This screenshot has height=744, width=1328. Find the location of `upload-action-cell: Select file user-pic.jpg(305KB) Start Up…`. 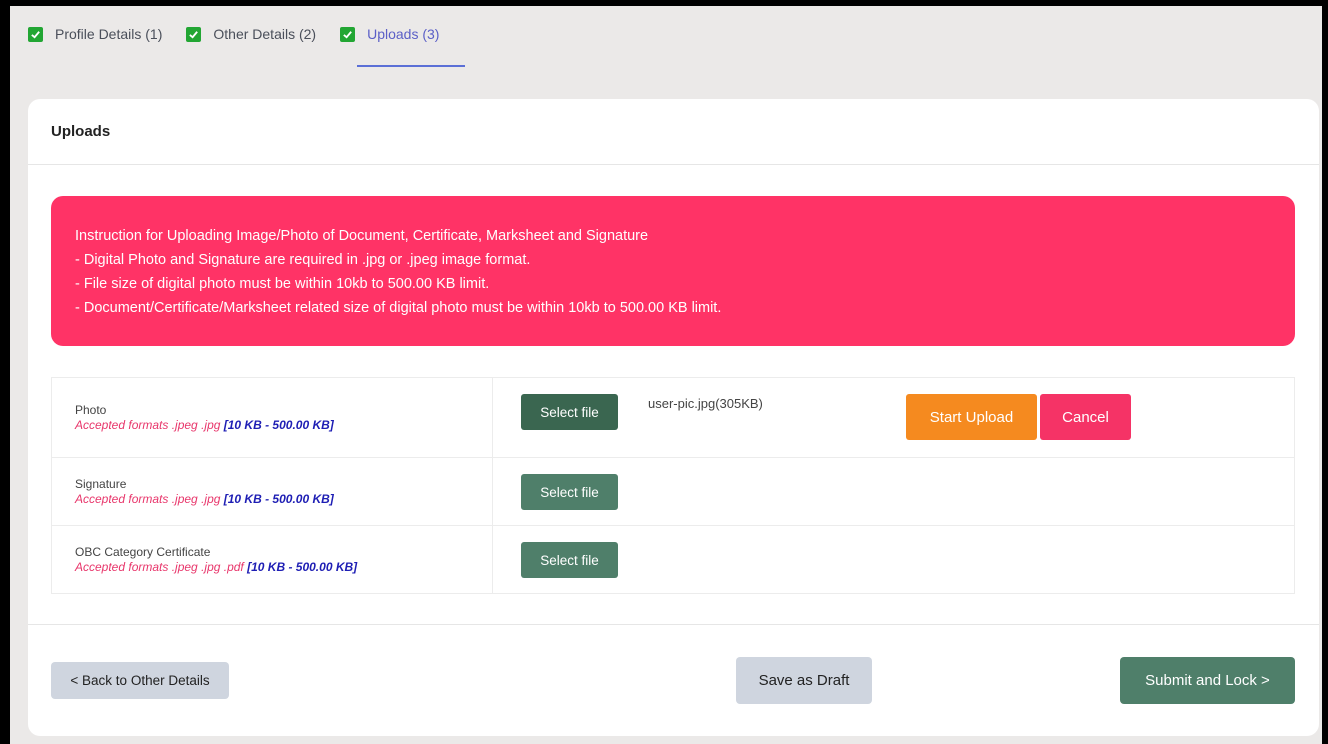

upload-action-cell: Select file user-pic.jpg(305KB) Start Up… is located at coordinates (893, 417).